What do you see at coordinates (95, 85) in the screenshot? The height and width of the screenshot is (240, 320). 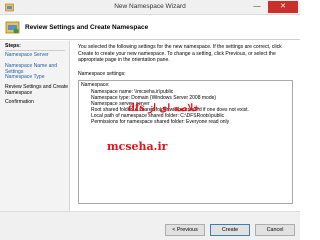 I see `namespace-header: Namespace:` at bounding box center [95, 85].